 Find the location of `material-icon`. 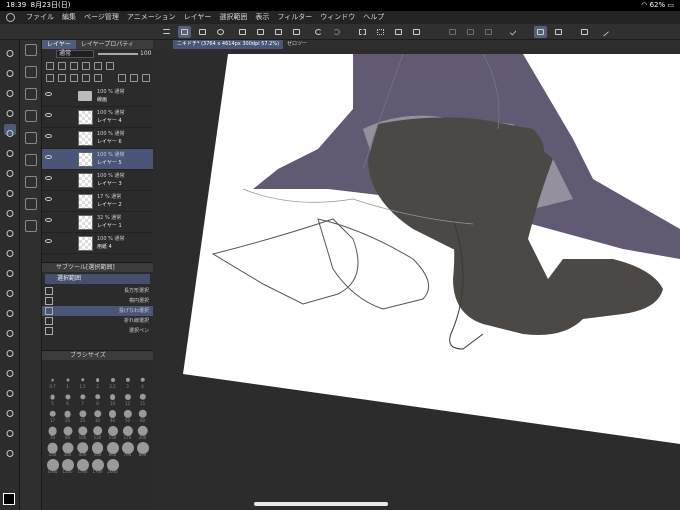

material-icon is located at coordinates (31, 204).